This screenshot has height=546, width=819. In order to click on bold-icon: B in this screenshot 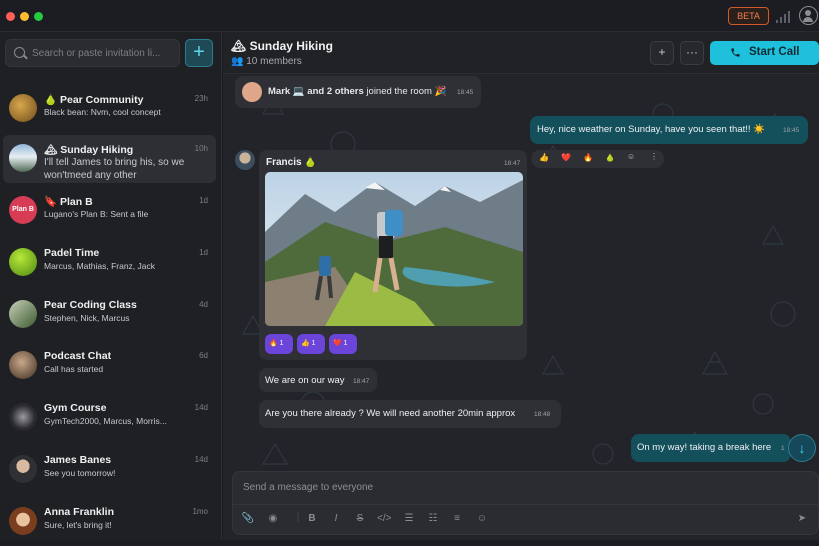, I will do `click(312, 518)`.